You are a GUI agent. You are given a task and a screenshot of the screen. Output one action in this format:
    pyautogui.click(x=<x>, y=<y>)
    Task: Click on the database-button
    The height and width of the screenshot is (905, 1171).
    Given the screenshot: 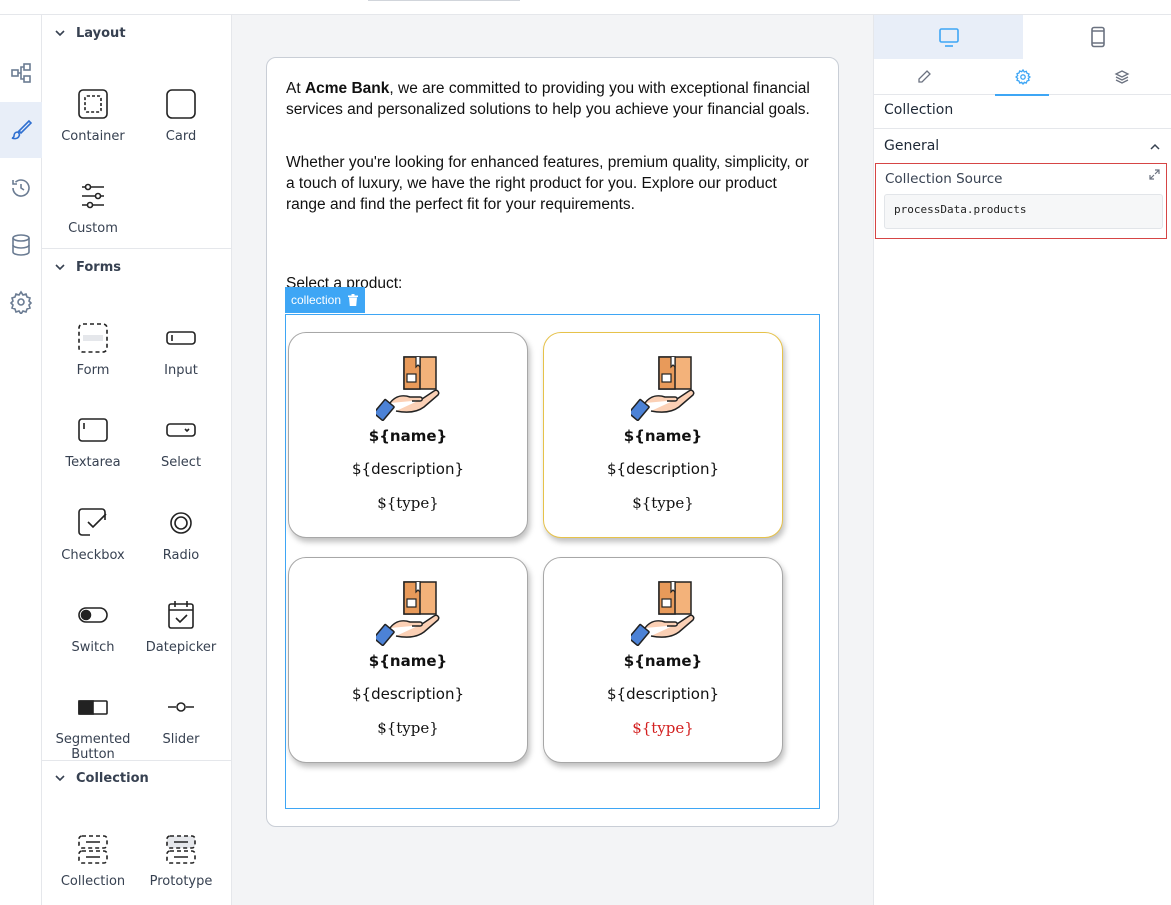 What is the action you would take?
    pyautogui.click(x=21, y=245)
    